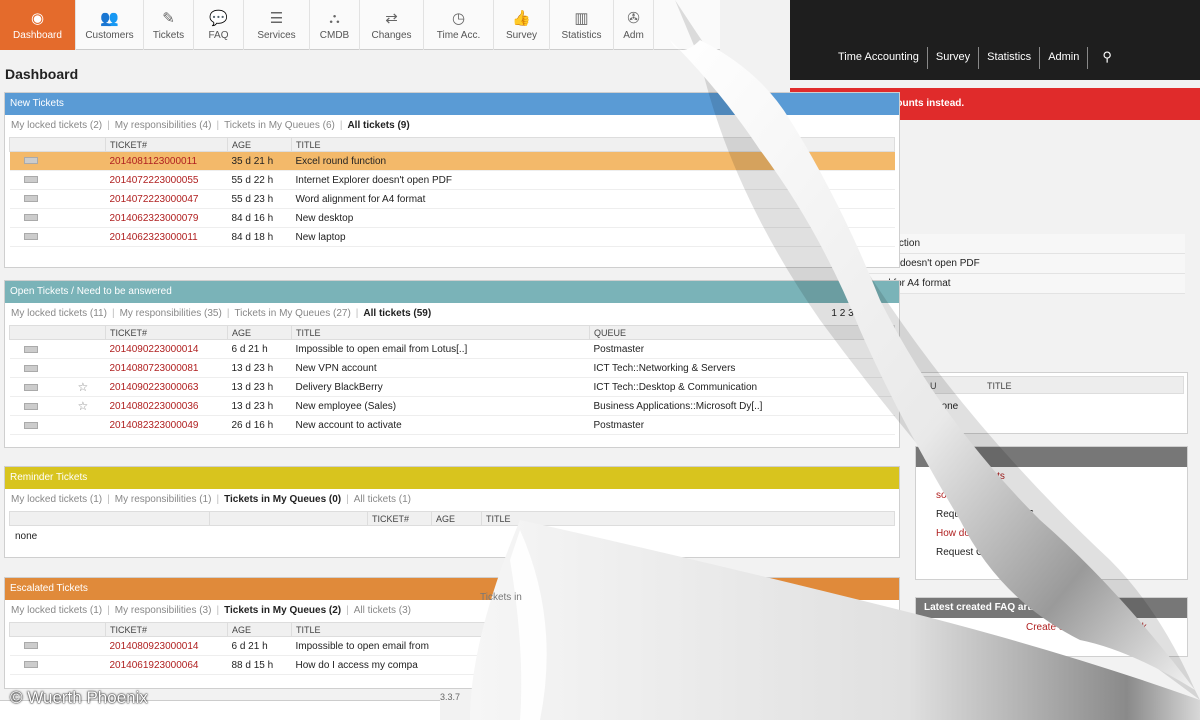 This screenshot has height=720, width=1200. I want to click on behind-curl-text: Tickets in, so click(501, 597).